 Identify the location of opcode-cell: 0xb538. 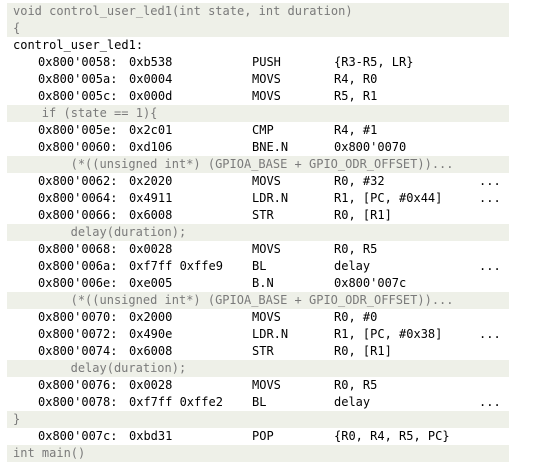
(151, 62).